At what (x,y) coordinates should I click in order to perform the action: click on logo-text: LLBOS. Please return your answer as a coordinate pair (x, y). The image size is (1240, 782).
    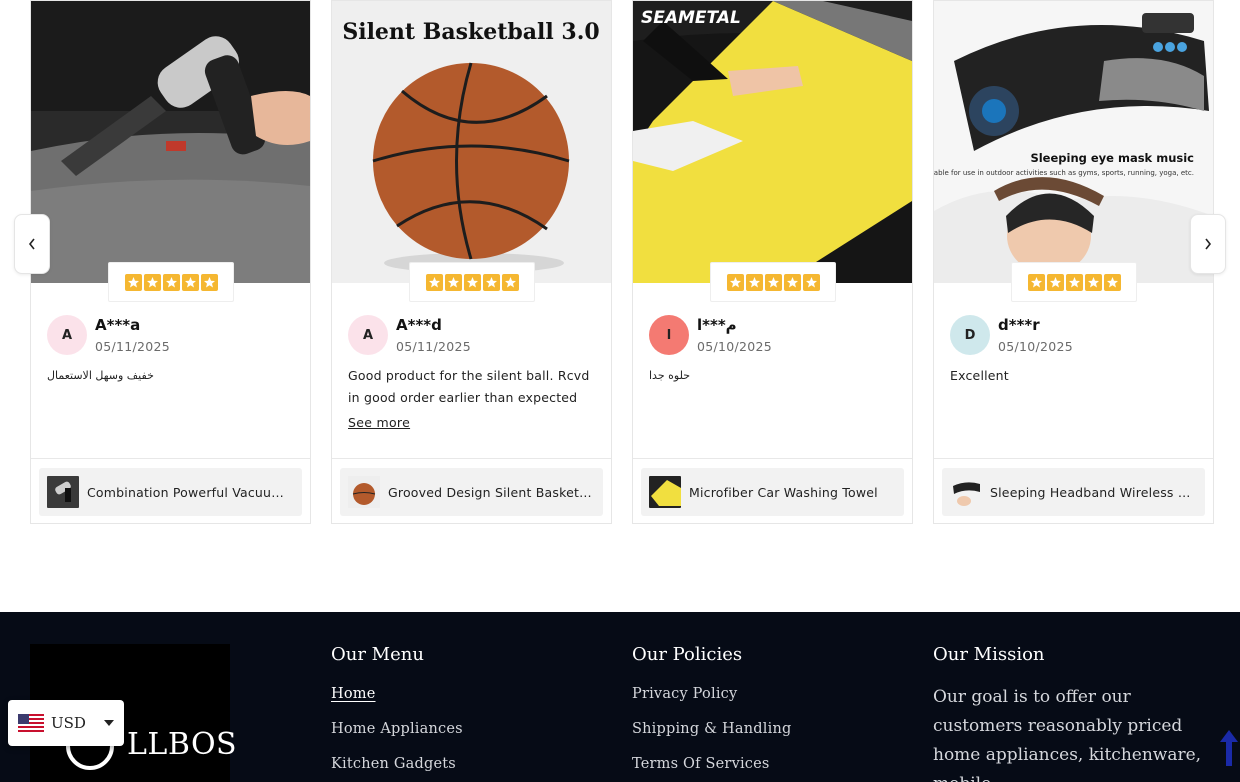
    Looking at the image, I should click on (182, 744).